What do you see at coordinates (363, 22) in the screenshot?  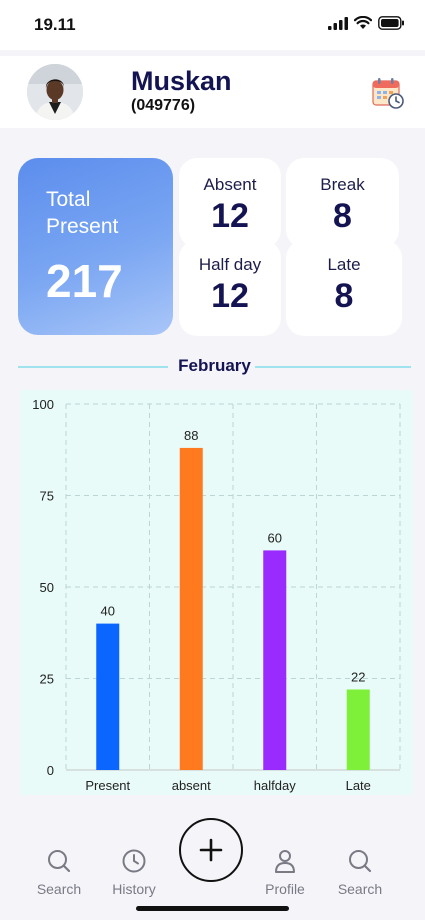 I see `wifi-icon` at bounding box center [363, 22].